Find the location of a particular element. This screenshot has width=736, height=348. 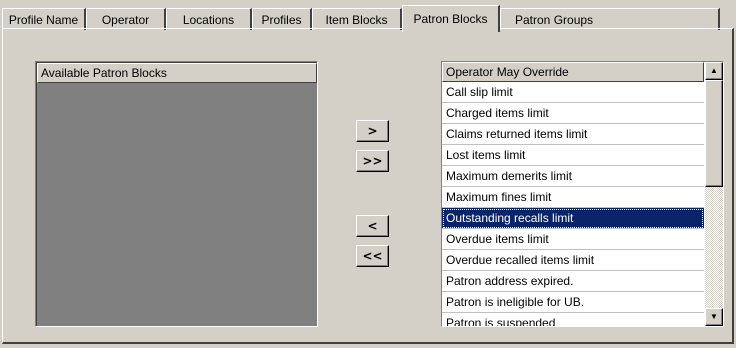

remove-all-button: << is located at coordinates (372, 256).